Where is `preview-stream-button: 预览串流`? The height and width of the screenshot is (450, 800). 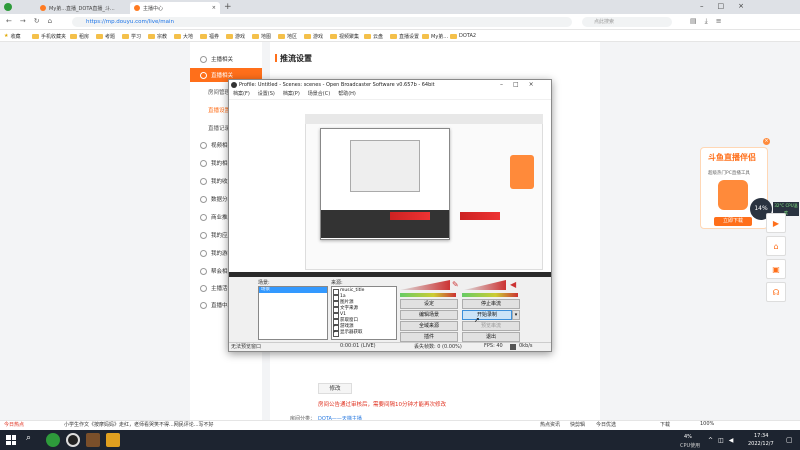
preview-stream-button: 预览串流 is located at coordinates (491, 326).